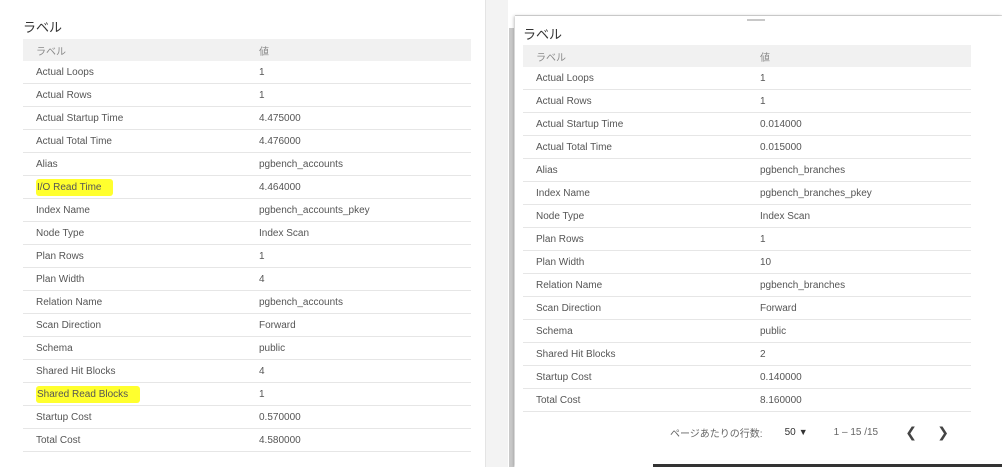  Describe the element at coordinates (88, 394) in the screenshot. I see `row-label-text: Shared Read Blocks` at that location.